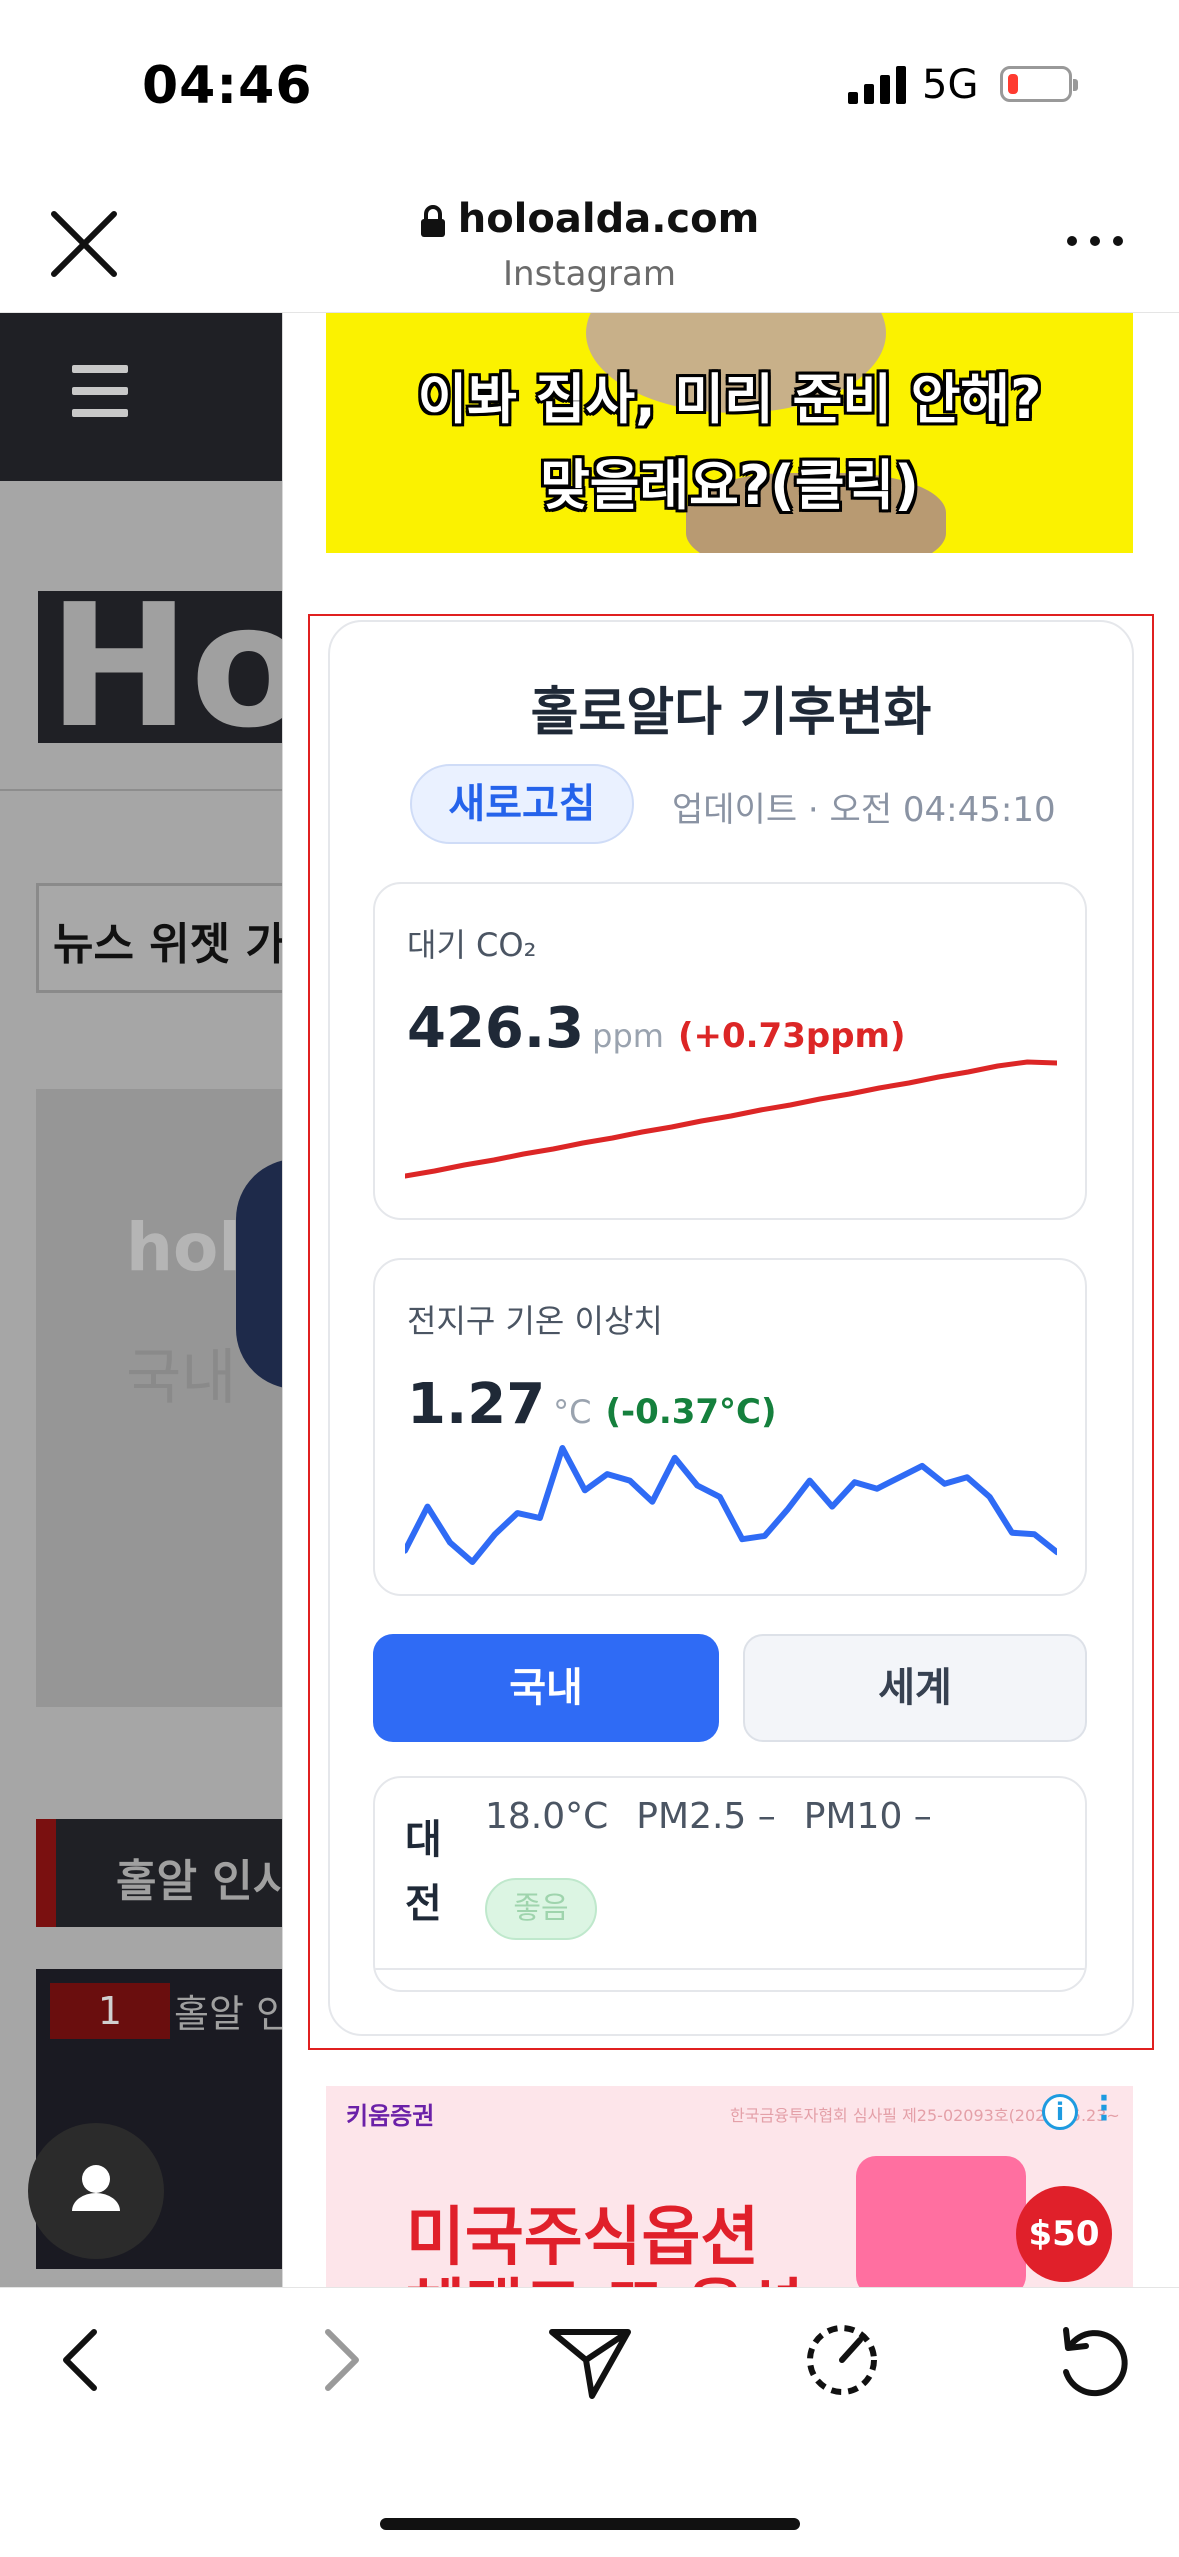 Image resolution: width=1179 pixels, height=2557 pixels. I want to click on city-pm10: PM10 –, so click(867, 1816).